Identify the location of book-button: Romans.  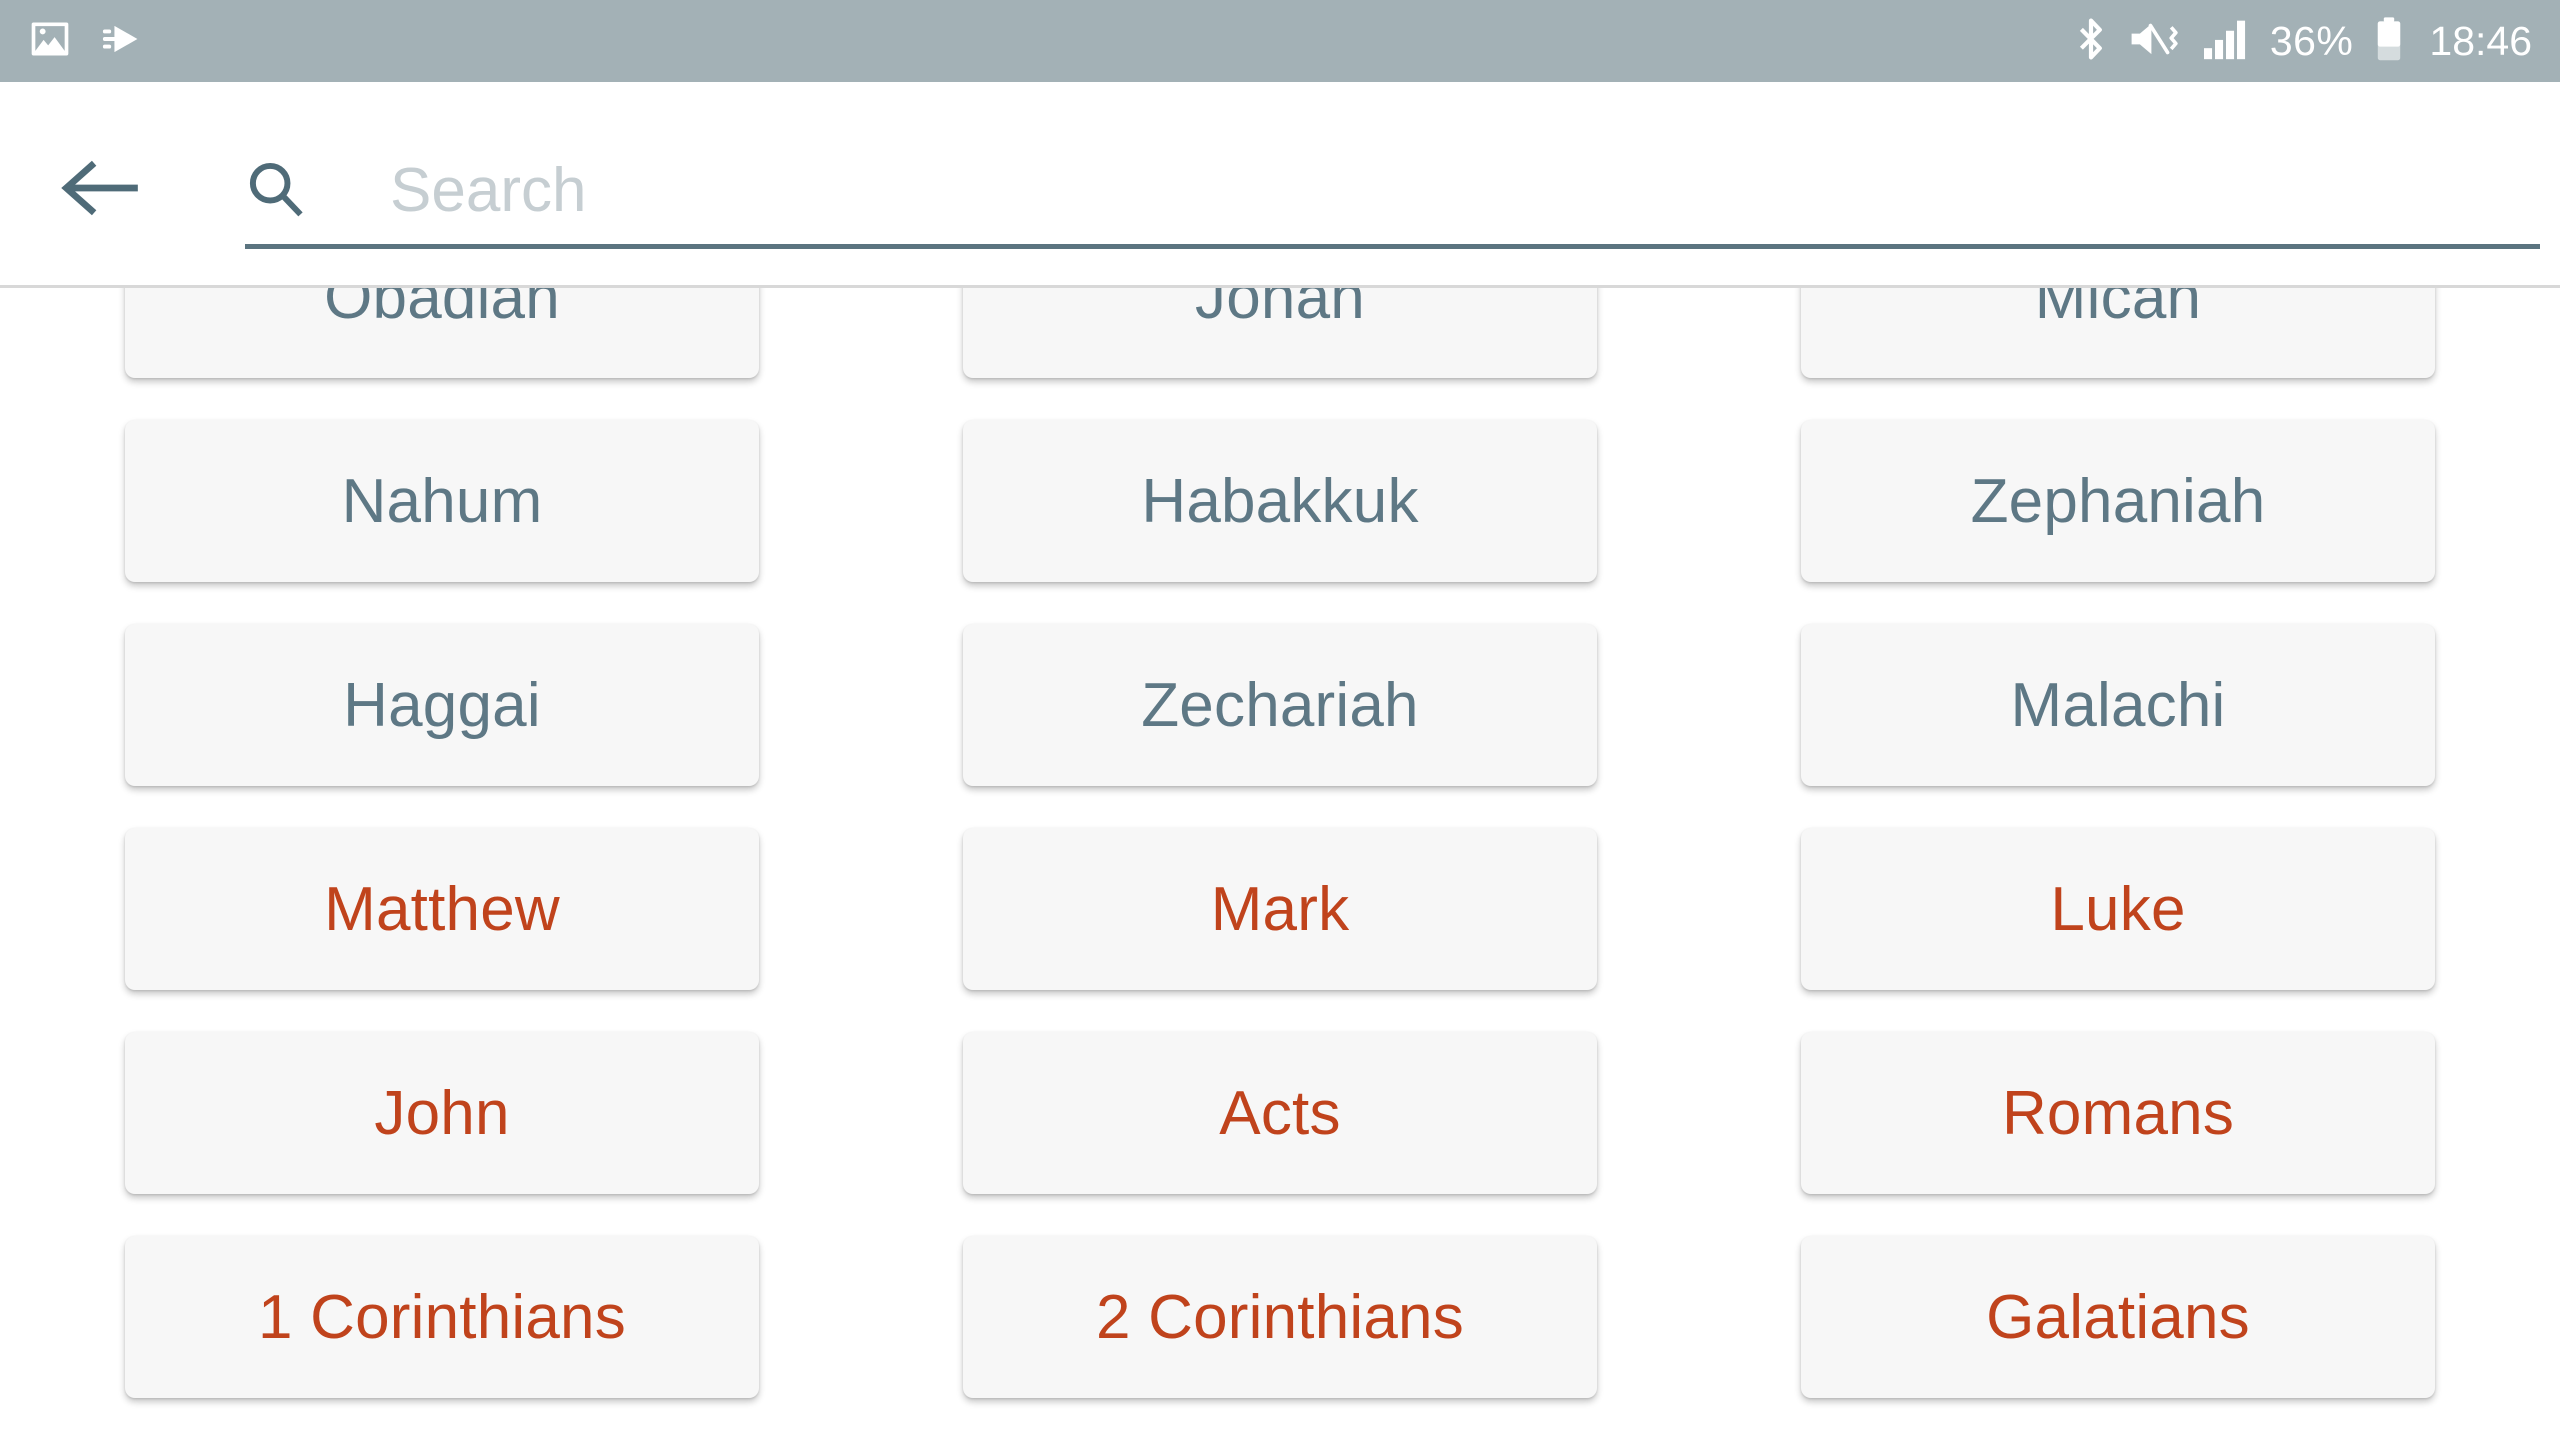
(2118, 1113).